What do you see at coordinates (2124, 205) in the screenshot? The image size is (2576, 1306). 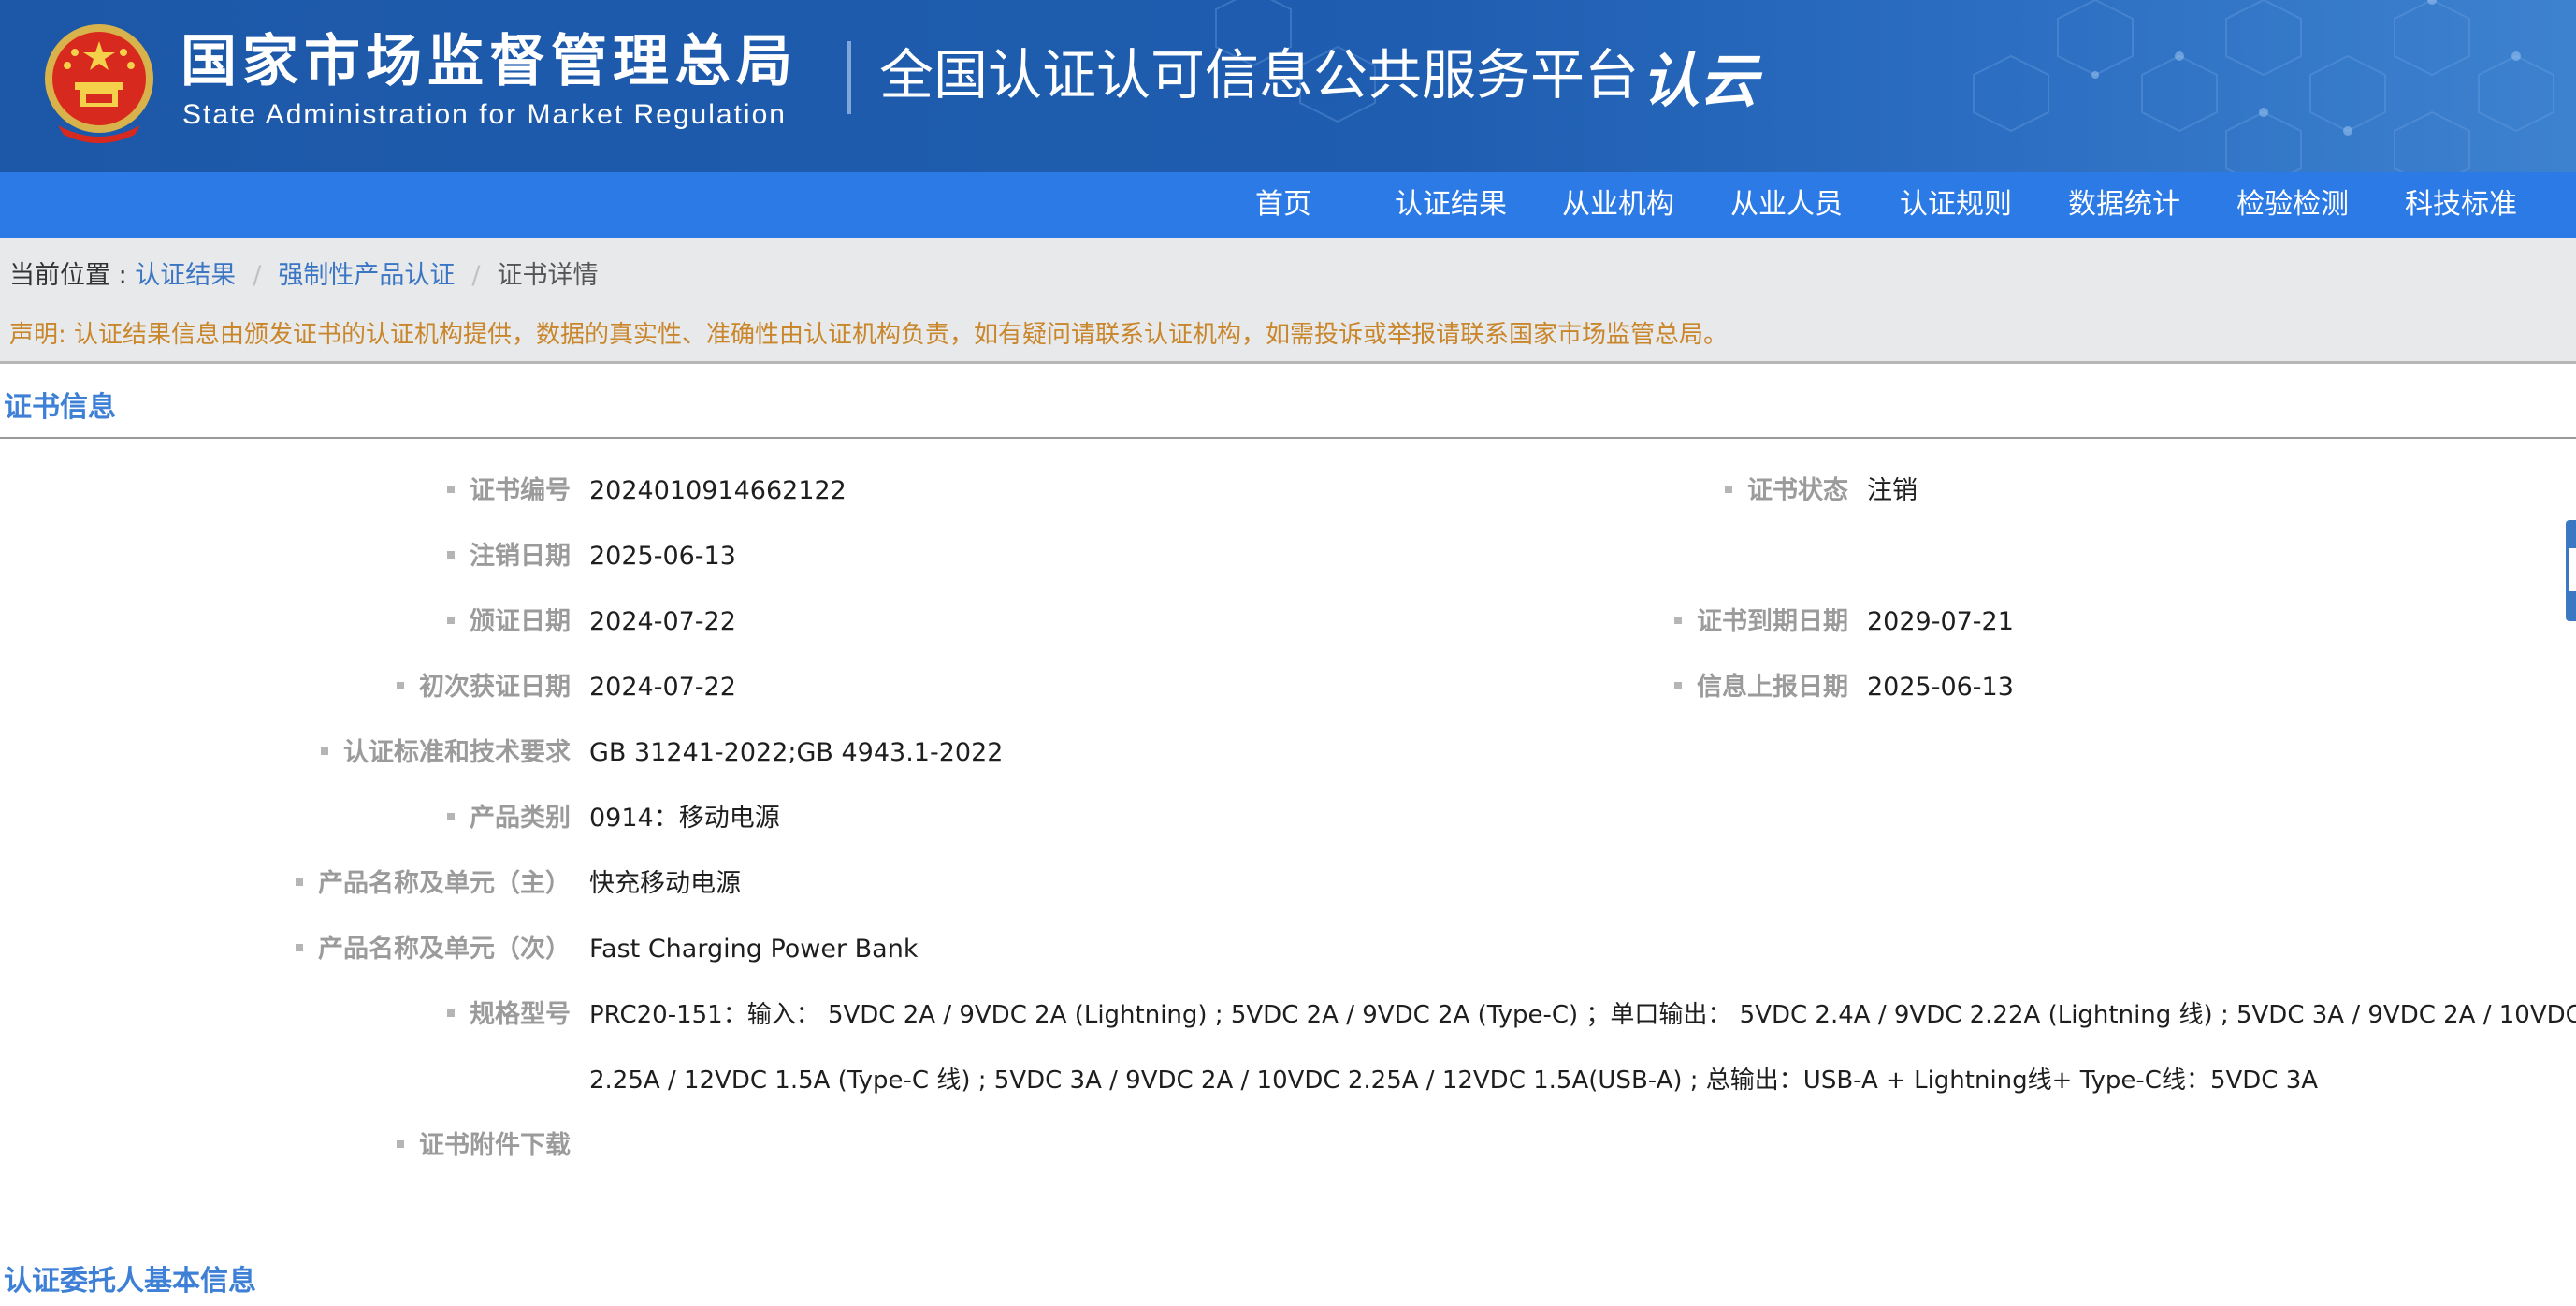 I see `nav-item-statistics: 数据统计` at bounding box center [2124, 205].